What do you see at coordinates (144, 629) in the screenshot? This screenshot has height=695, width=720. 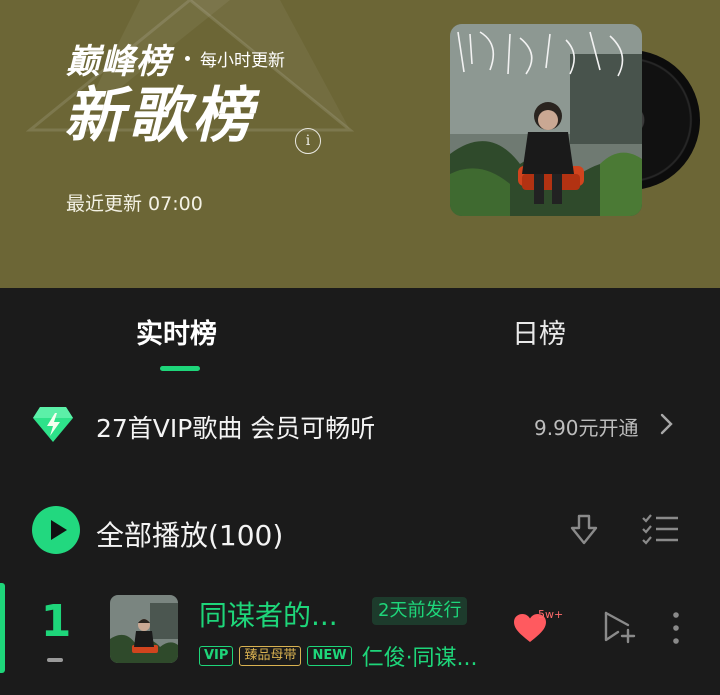 I see `song-thumbnail` at bounding box center [144, 629].